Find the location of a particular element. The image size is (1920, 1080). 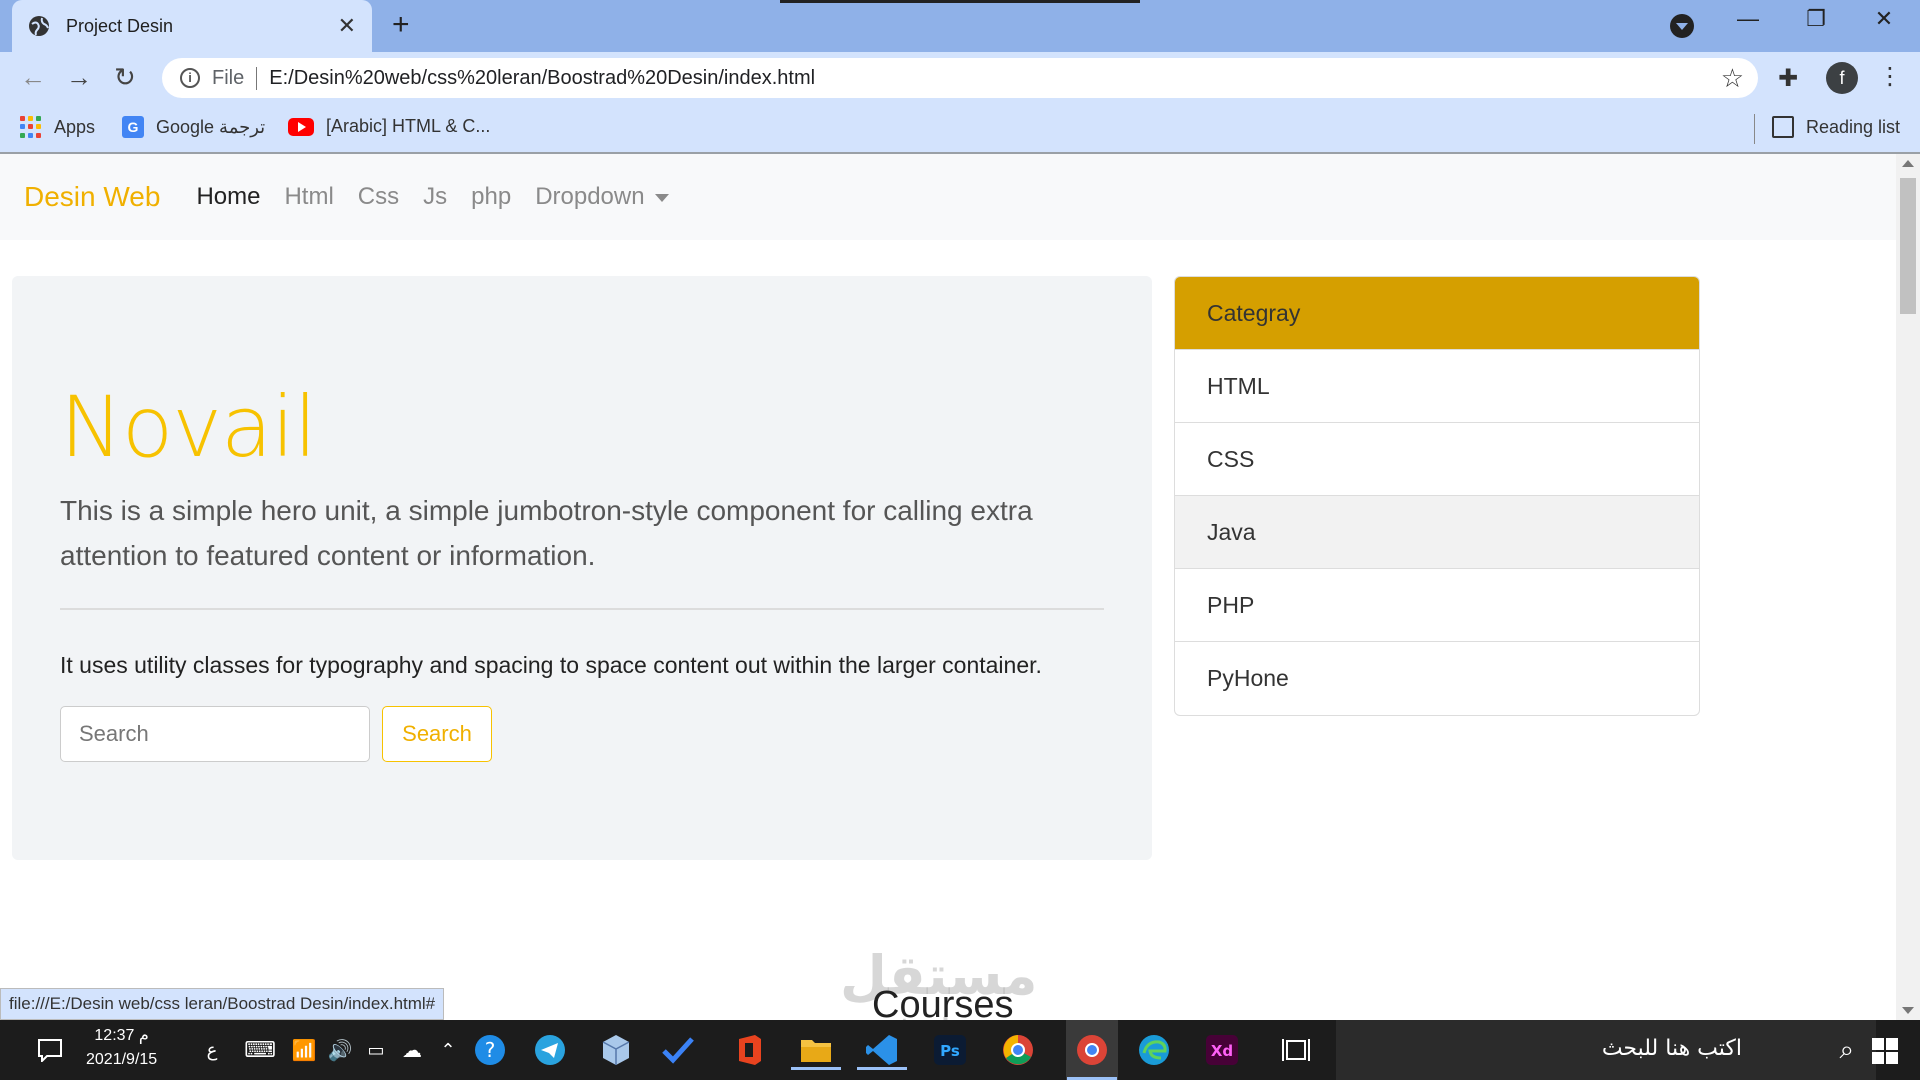

taskbar-search-placeholder: اكتب هنا للبحث is located at coordinates (1671, 1048).